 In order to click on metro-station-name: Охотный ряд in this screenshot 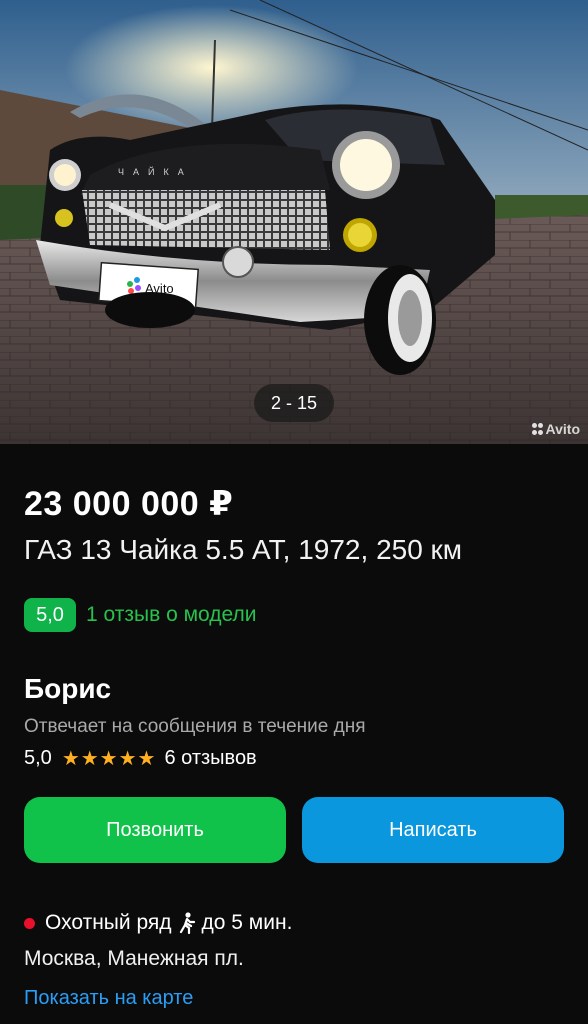, I will do `click(108, 922)`.